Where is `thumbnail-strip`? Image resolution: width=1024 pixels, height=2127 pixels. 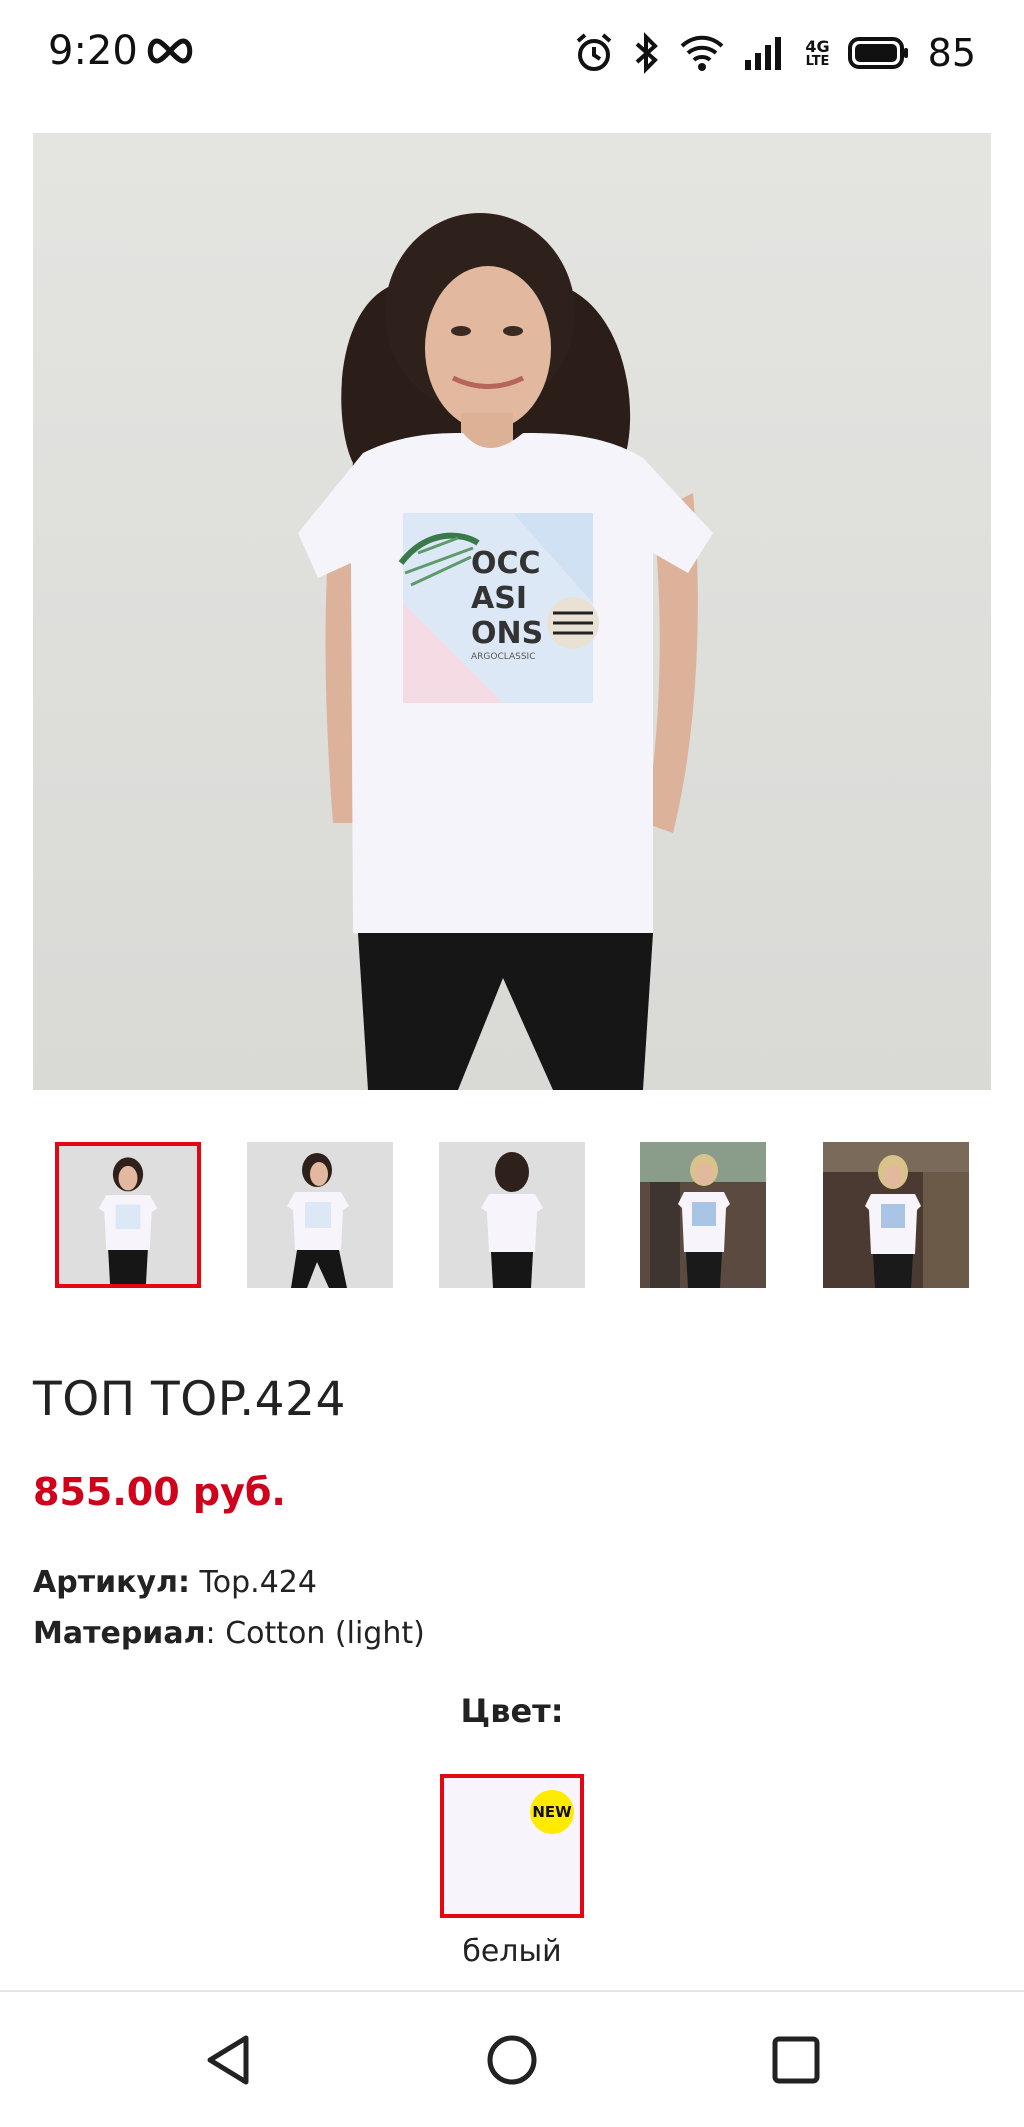
thumbnail-strip is located at coordinates (512, 1216).